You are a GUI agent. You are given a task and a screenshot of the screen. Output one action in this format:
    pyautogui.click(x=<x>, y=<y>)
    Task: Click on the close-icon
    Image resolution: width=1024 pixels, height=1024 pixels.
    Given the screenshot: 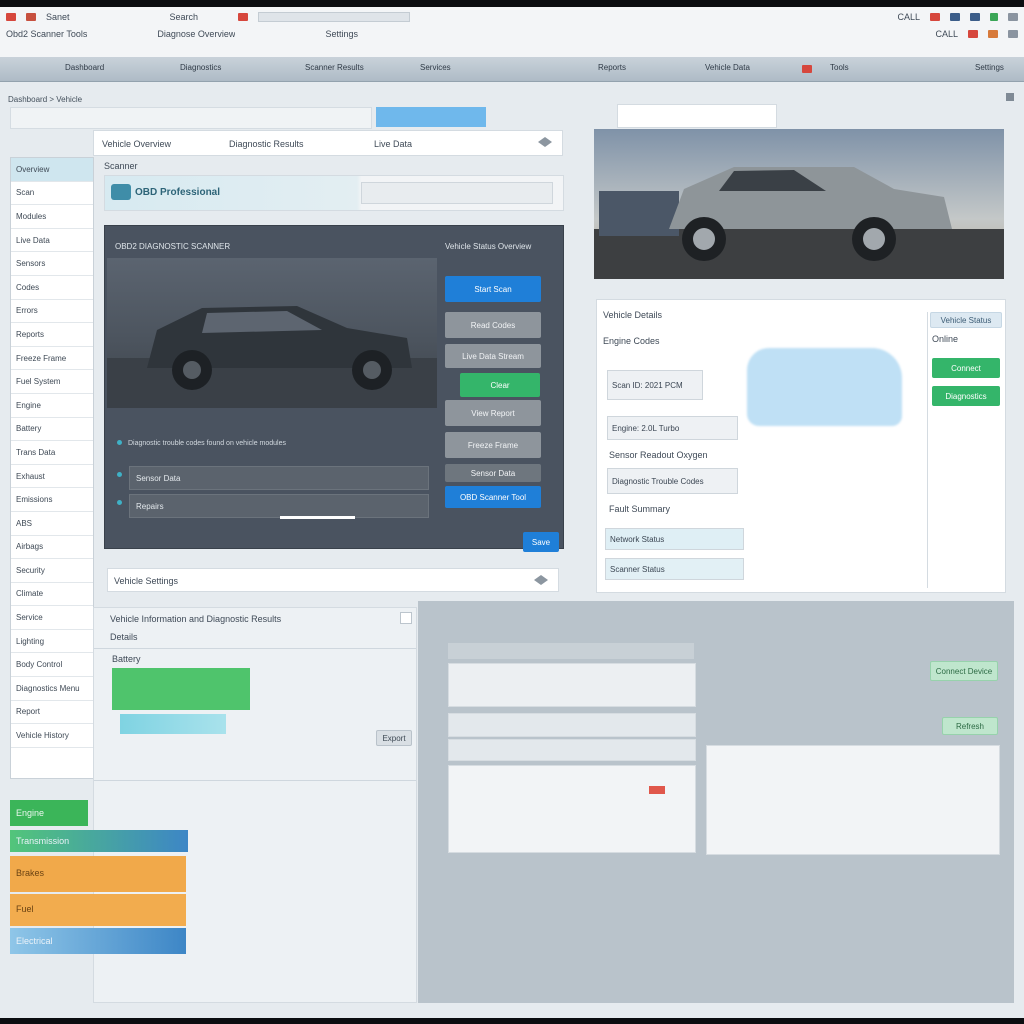 What is the action you would take?
    pyautogui.click(x=406, y=618)
    